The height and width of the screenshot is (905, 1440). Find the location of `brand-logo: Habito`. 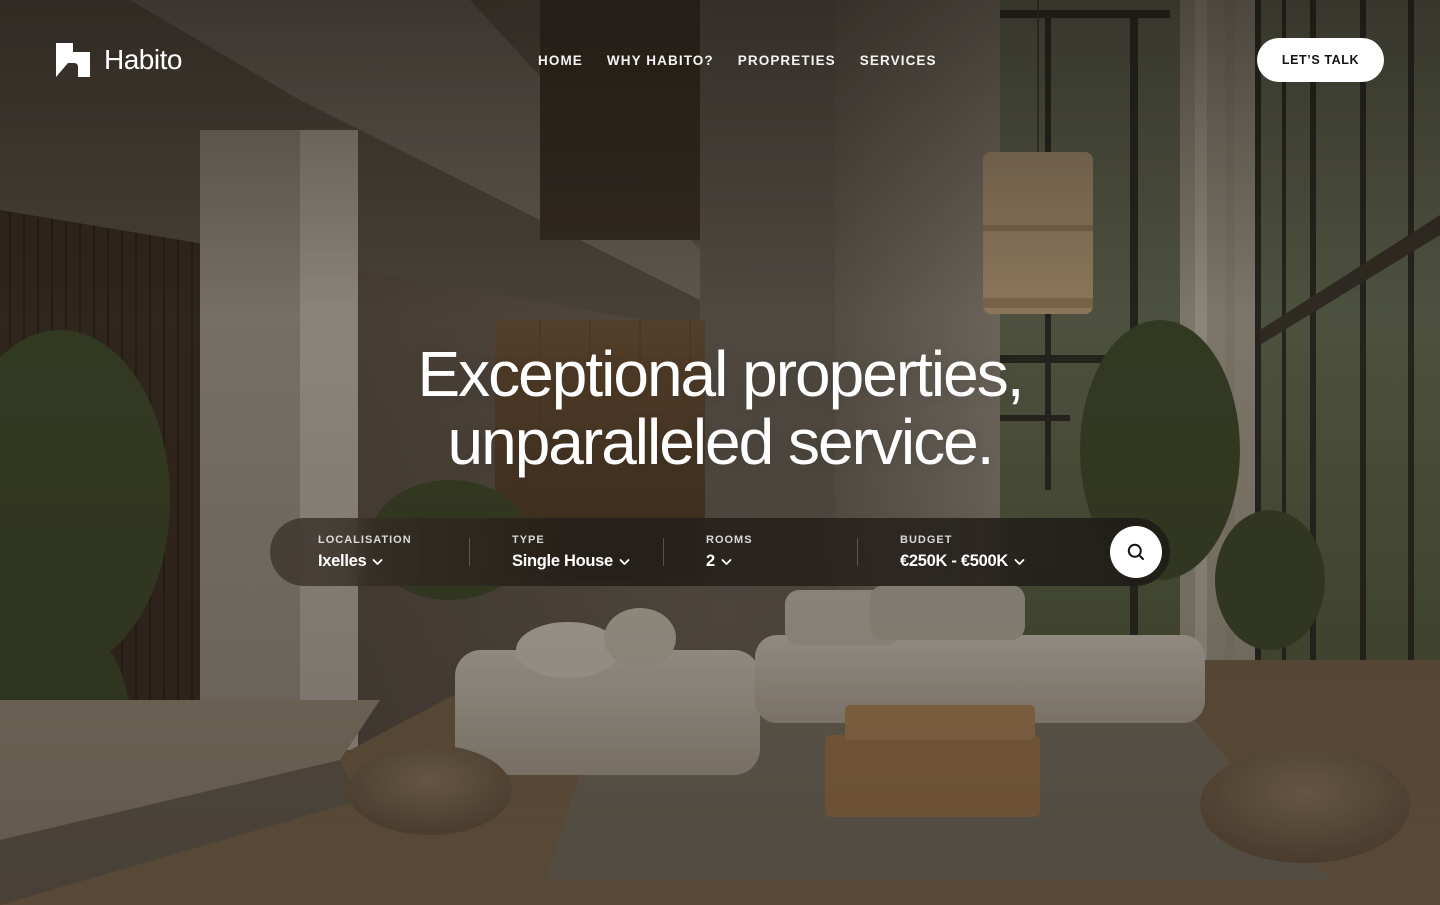

brand-logo: Habito is located at coordinates (119, 60).